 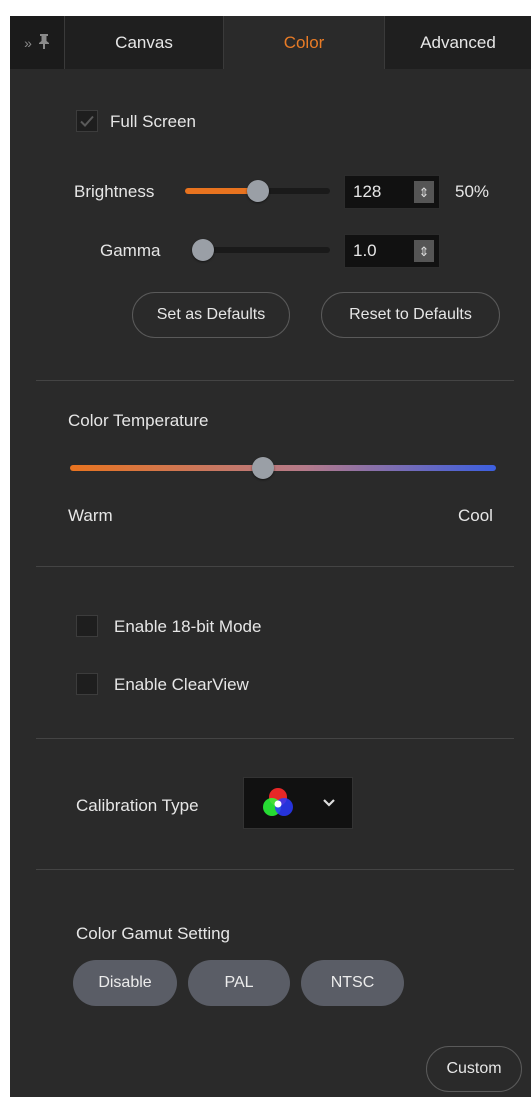 What do you see at coordinates (87, 626) in the screenshot?
I see `enable-18bit-checkbox` at bounding box center [87, 626].